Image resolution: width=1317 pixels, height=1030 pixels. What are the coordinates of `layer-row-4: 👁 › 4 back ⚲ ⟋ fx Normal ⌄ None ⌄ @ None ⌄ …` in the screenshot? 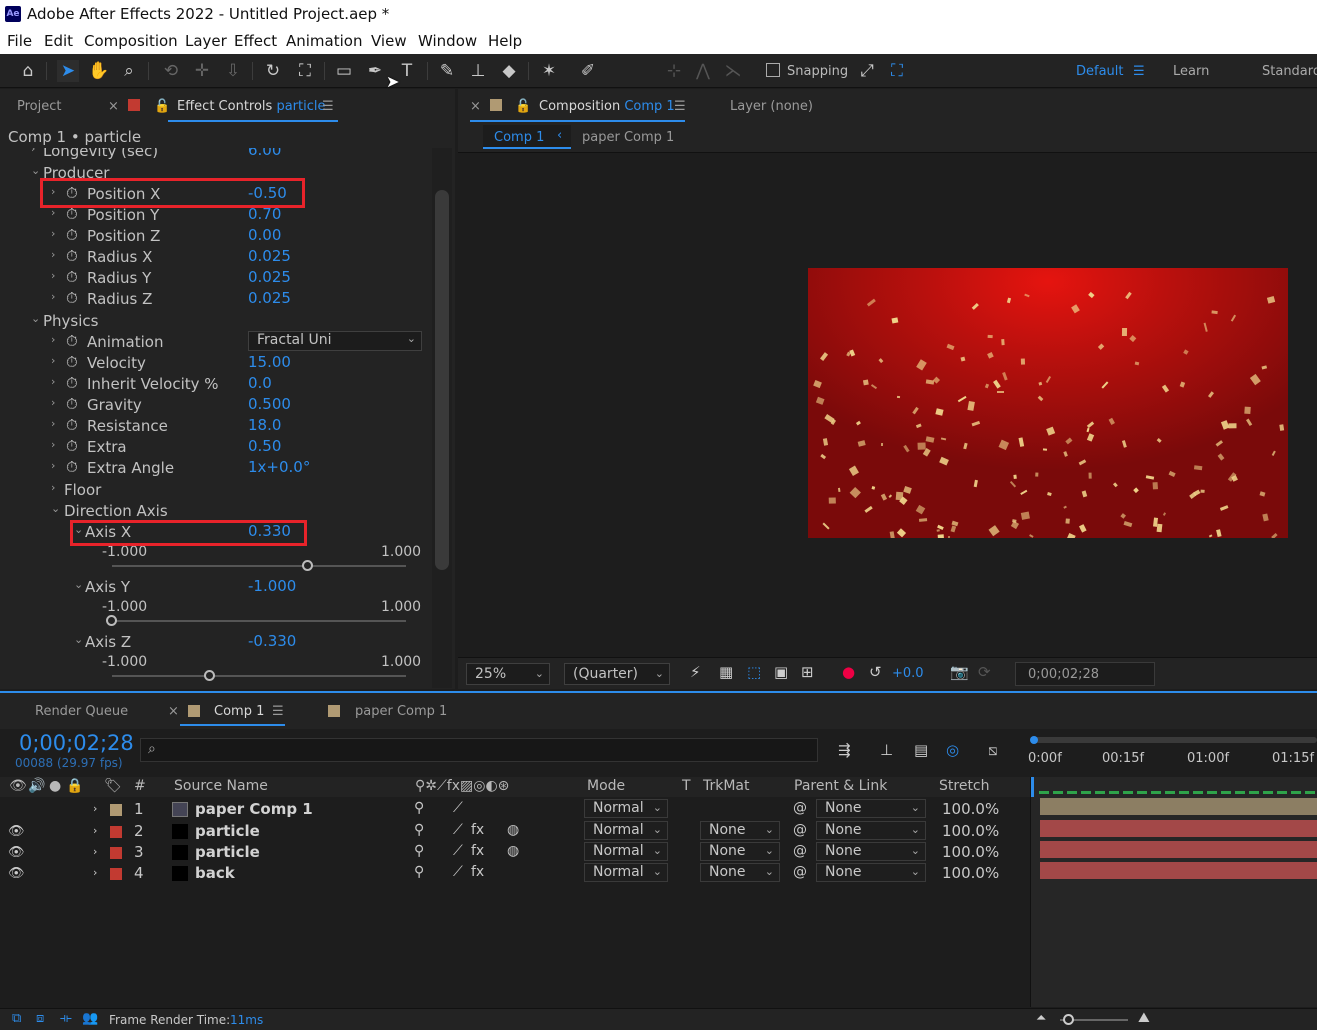 It's located at (515, 873).